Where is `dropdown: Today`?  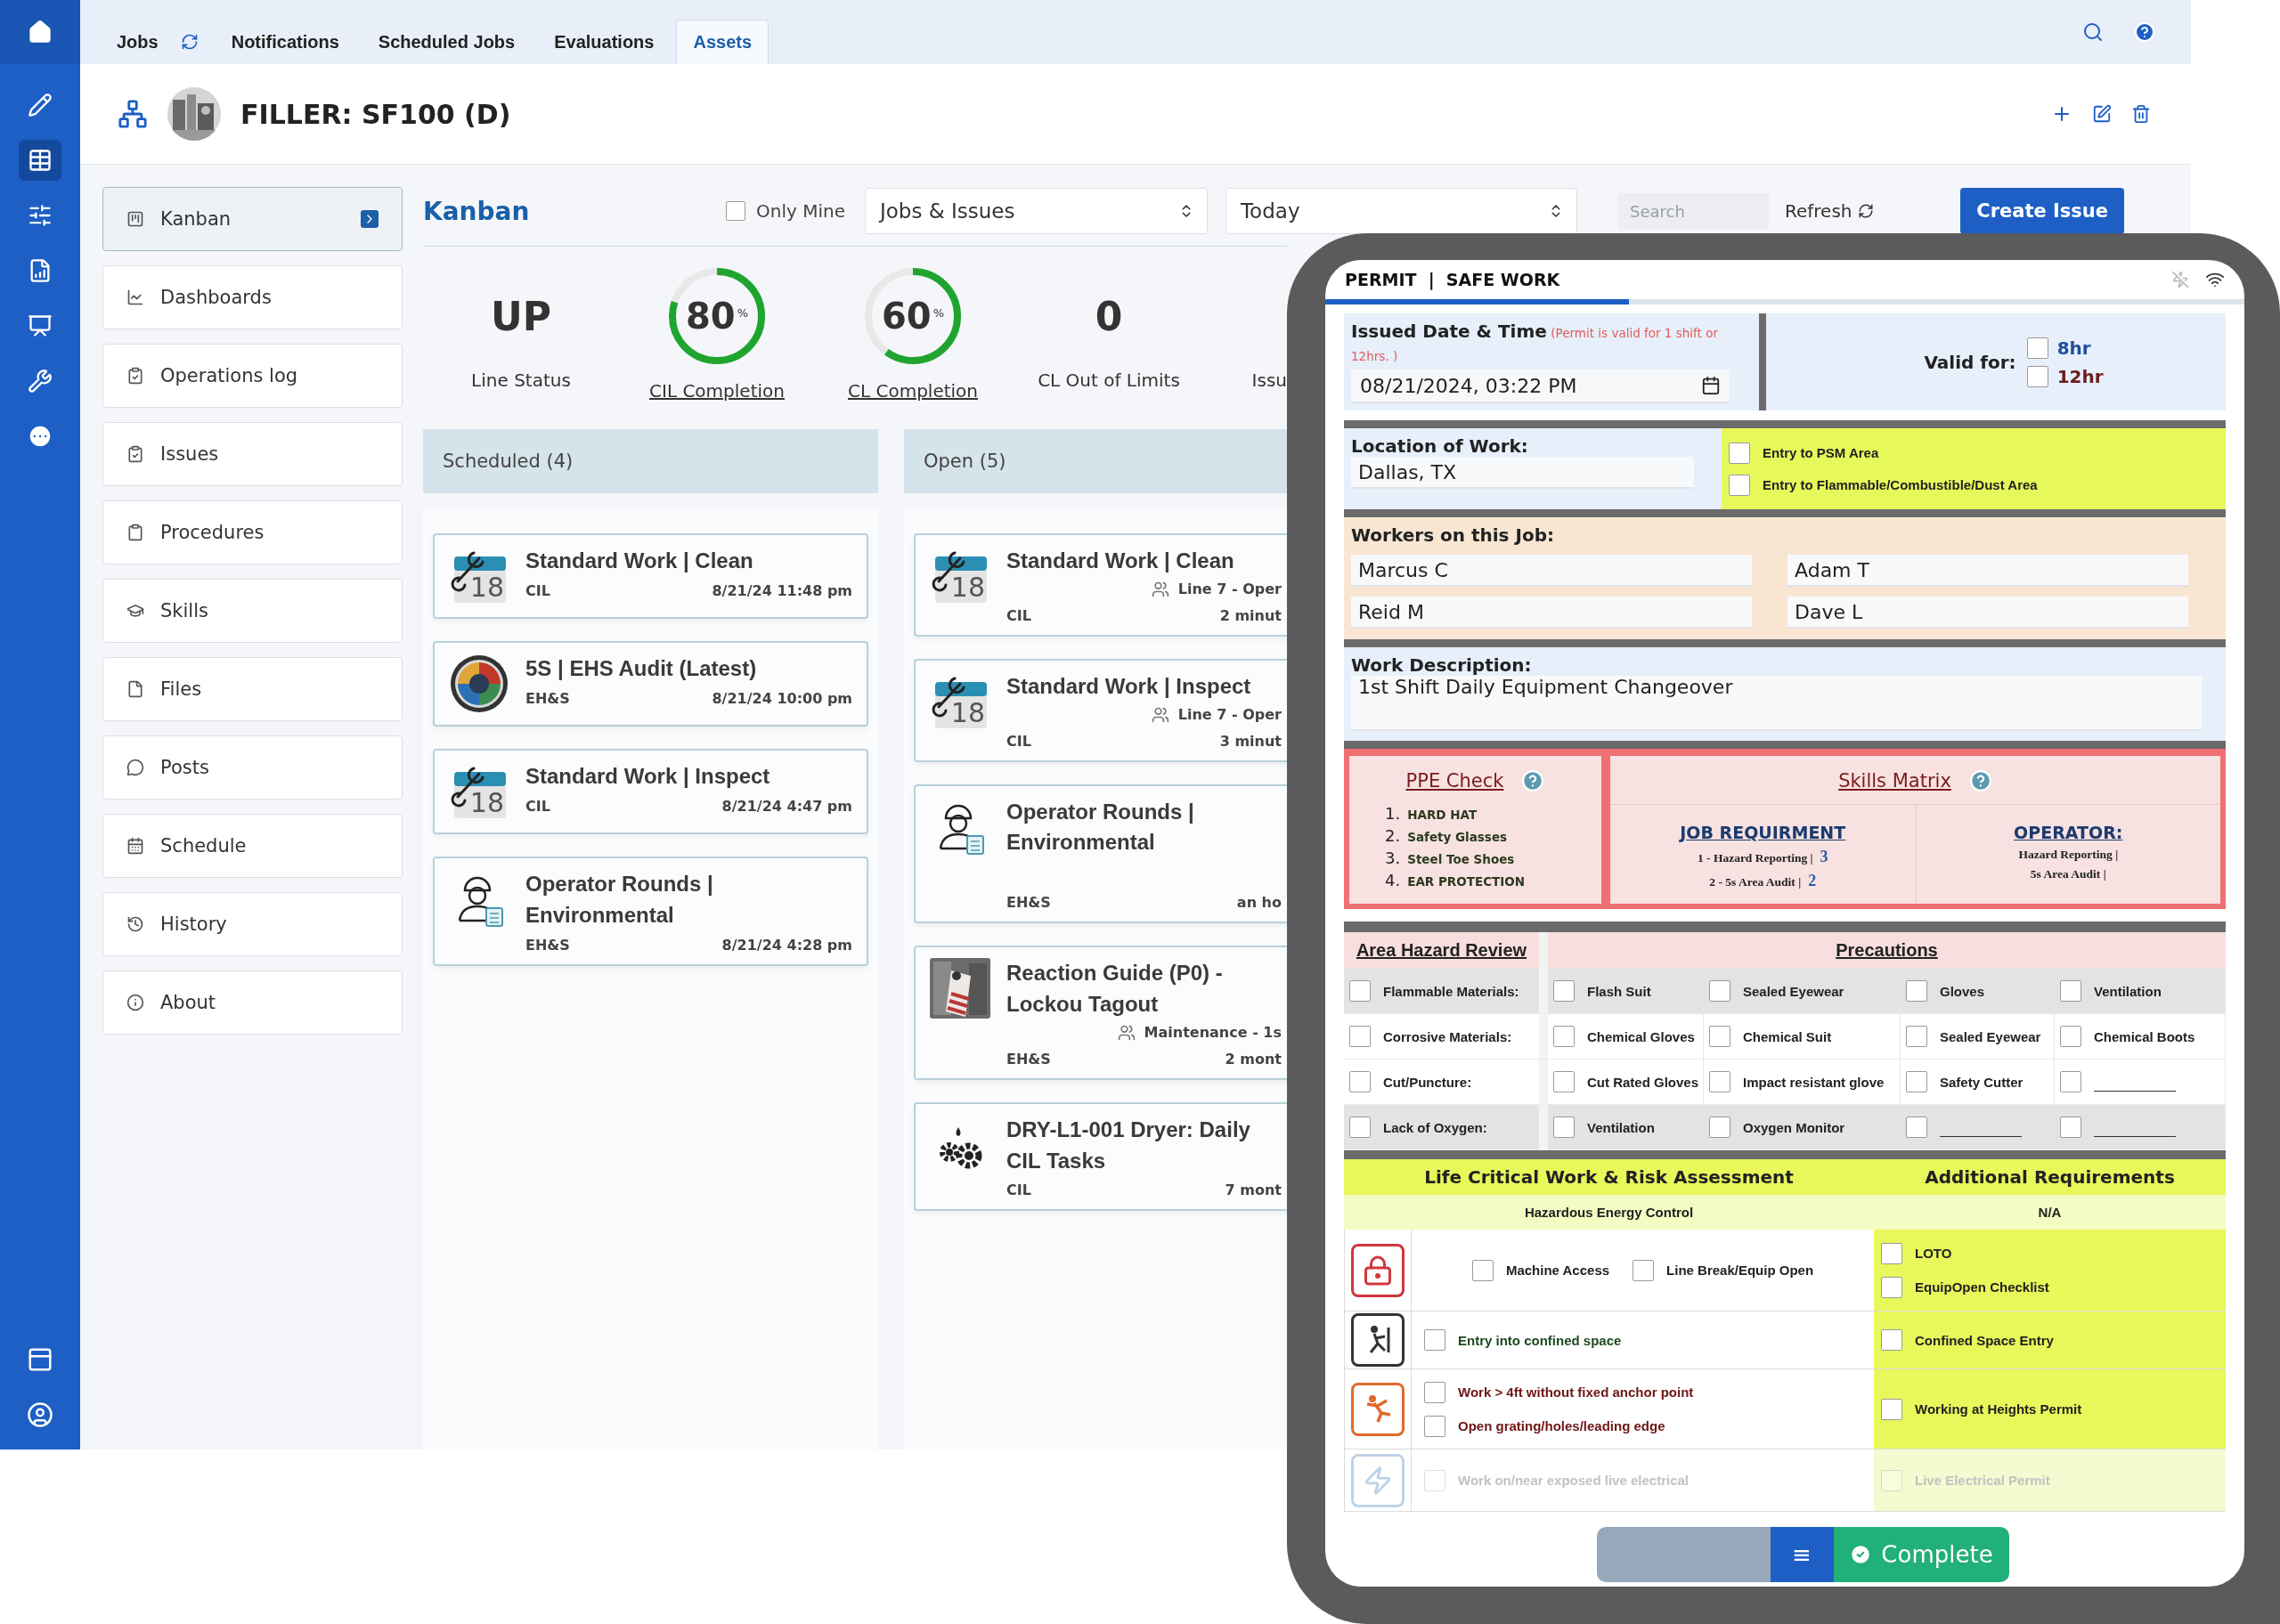 dropdown: Today is located at coordinates (1401, 211).